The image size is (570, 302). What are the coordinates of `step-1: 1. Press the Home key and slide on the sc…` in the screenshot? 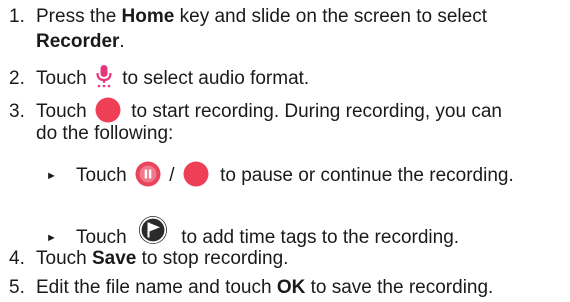 It's located at (248, 17).